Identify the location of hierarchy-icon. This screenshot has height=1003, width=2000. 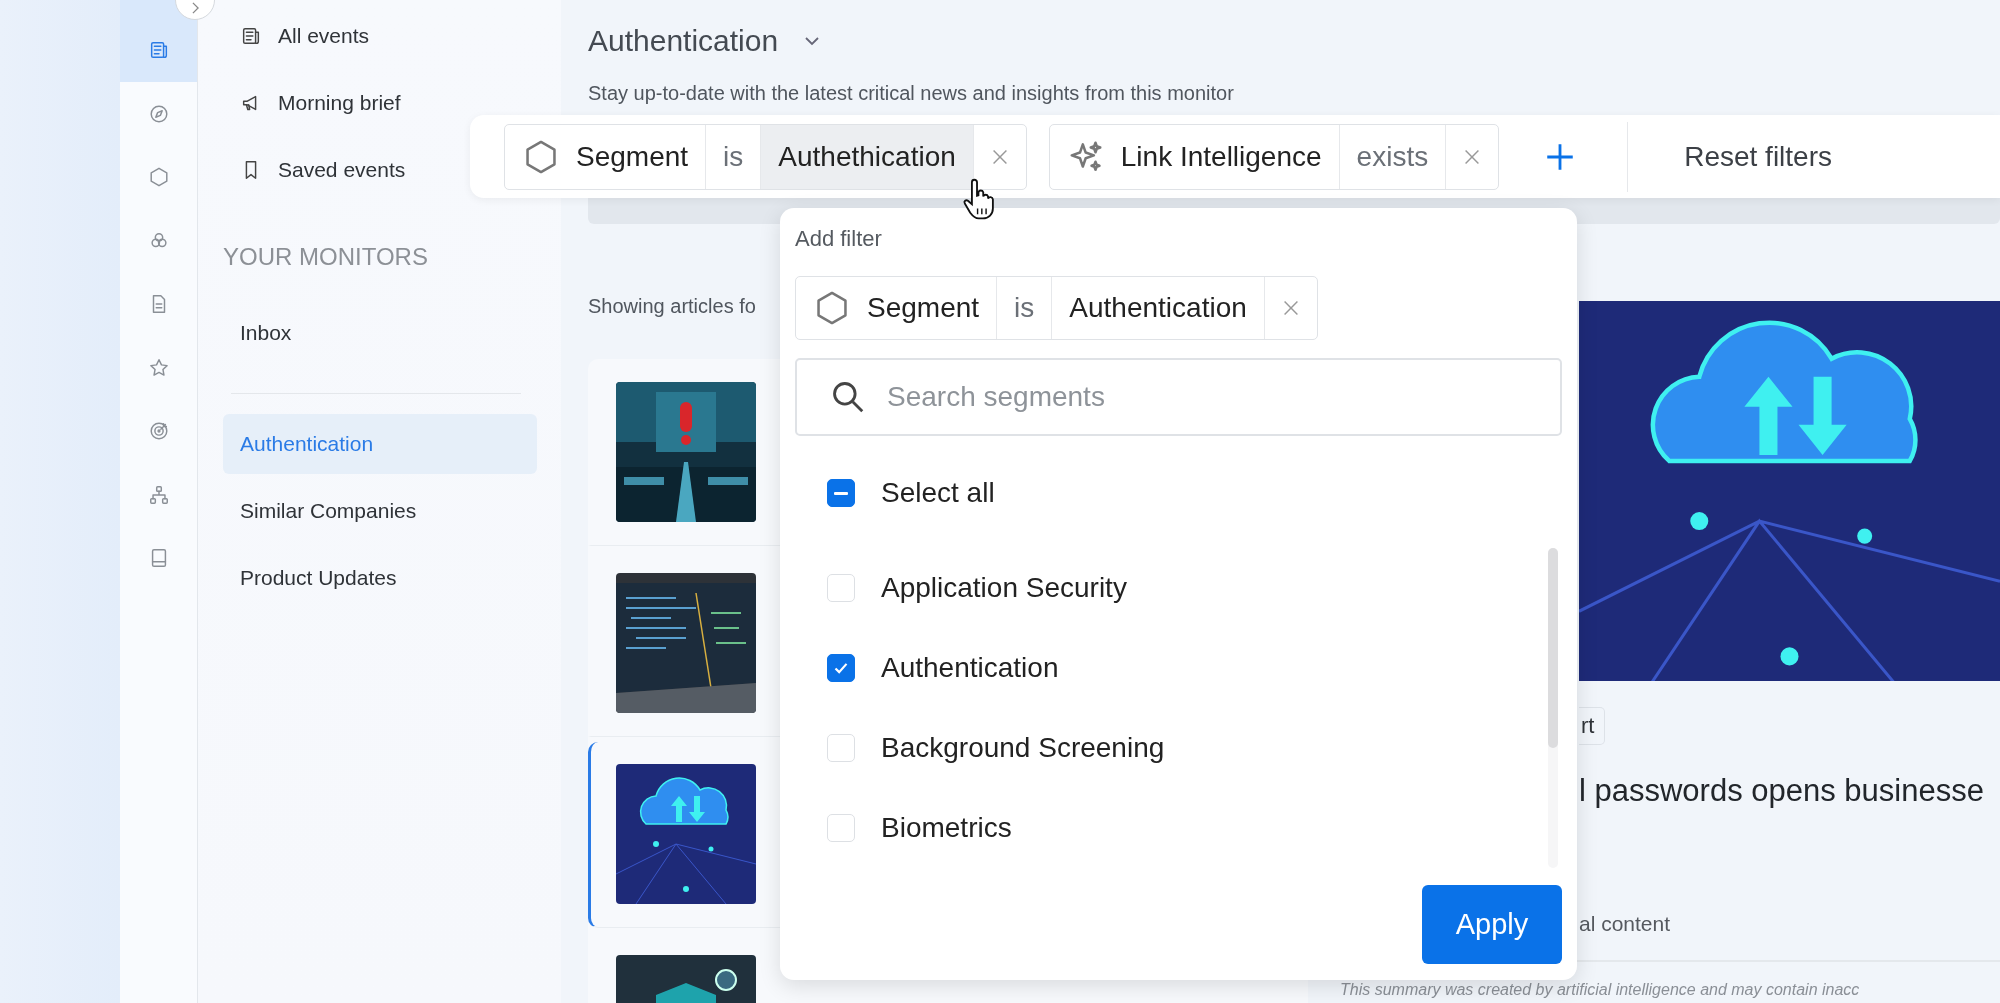
(158, 494).